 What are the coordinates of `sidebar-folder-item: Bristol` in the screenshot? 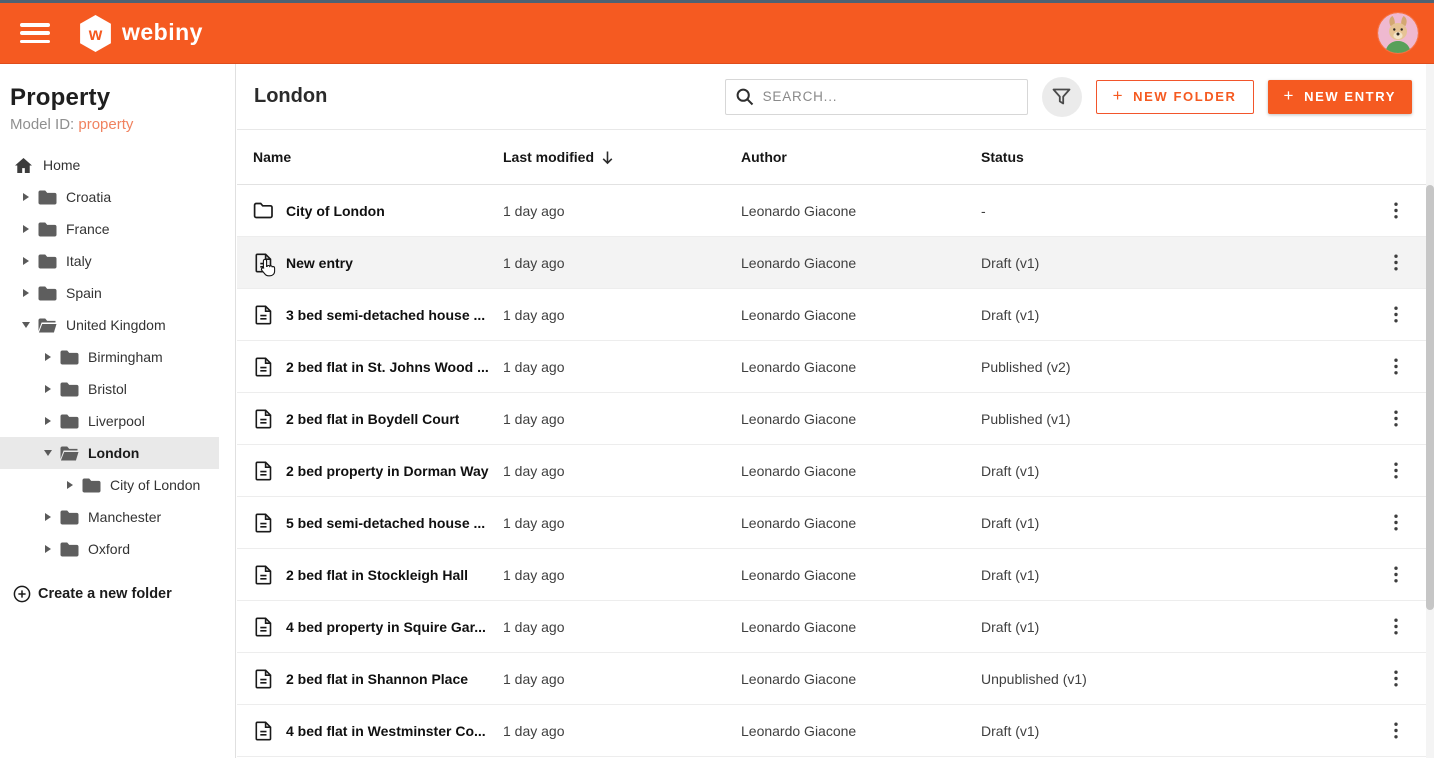 It's located at (109, 389).